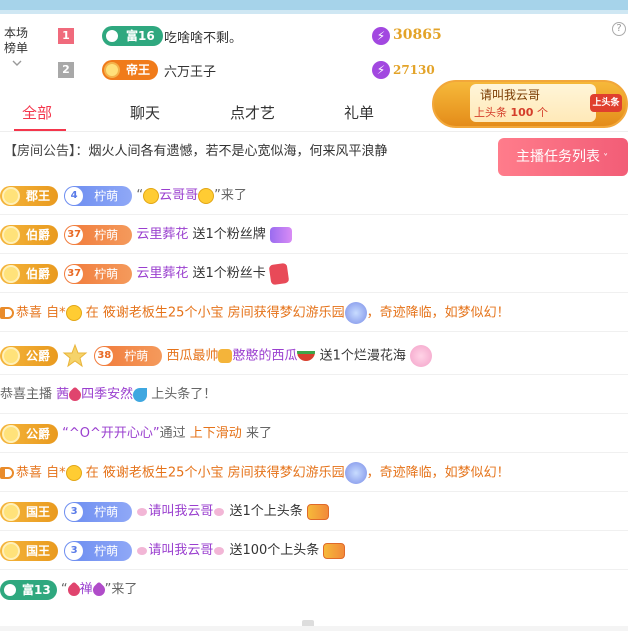 The image size is (628, 631). What do you see at coordinates (272, 550) in the screenshot?
I see `message-text: 送100个上头条` at bounding box center [272, 550].